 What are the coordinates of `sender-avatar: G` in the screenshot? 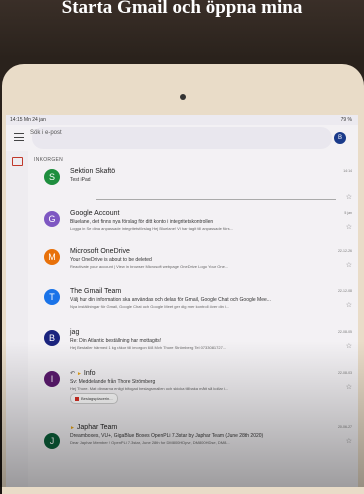 It's located at (52, 219).